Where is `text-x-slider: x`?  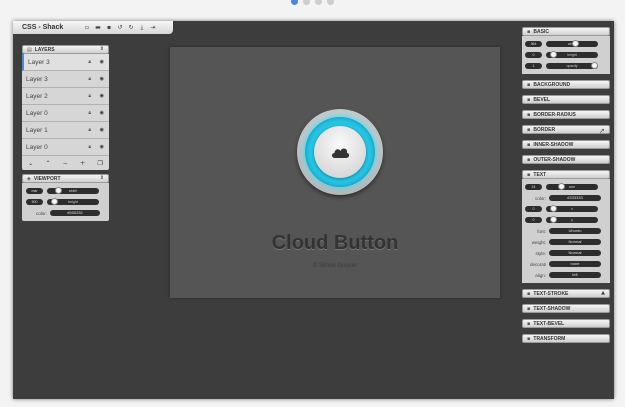 text-x-slider: x is located at coordinates (572, 208).